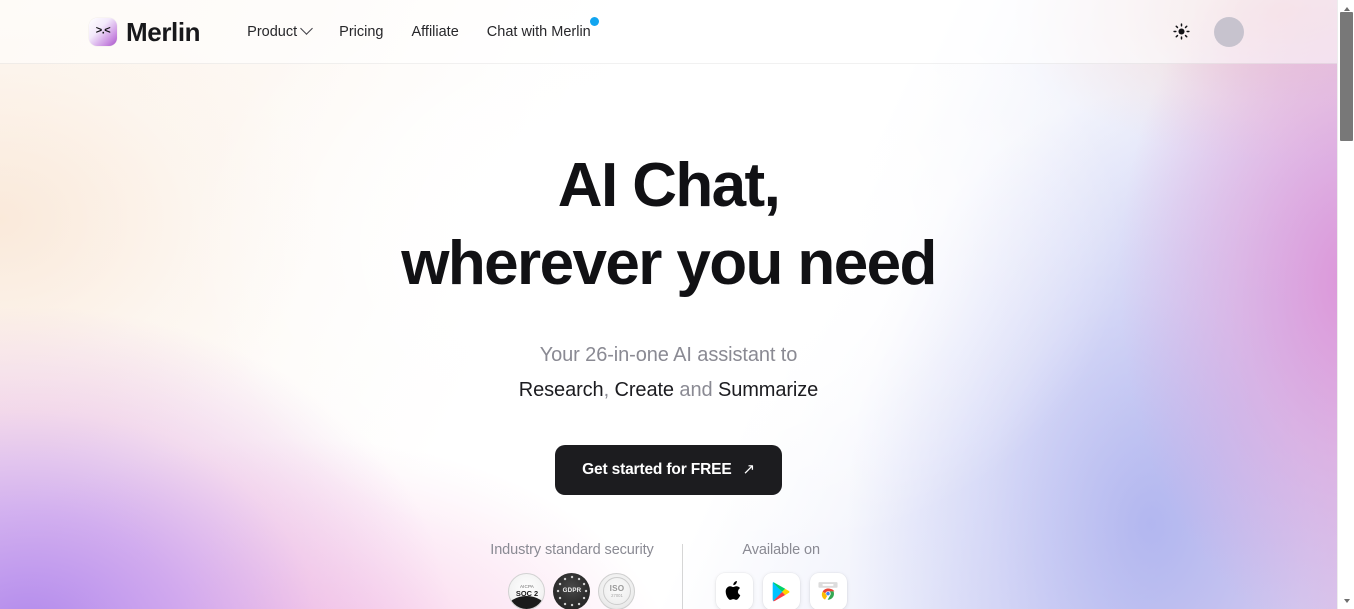 The image size is (1354, 609). Describe the element at coordinates (644, 390) in the screenshot. I see `hero-keyword-create: Create` at that location.